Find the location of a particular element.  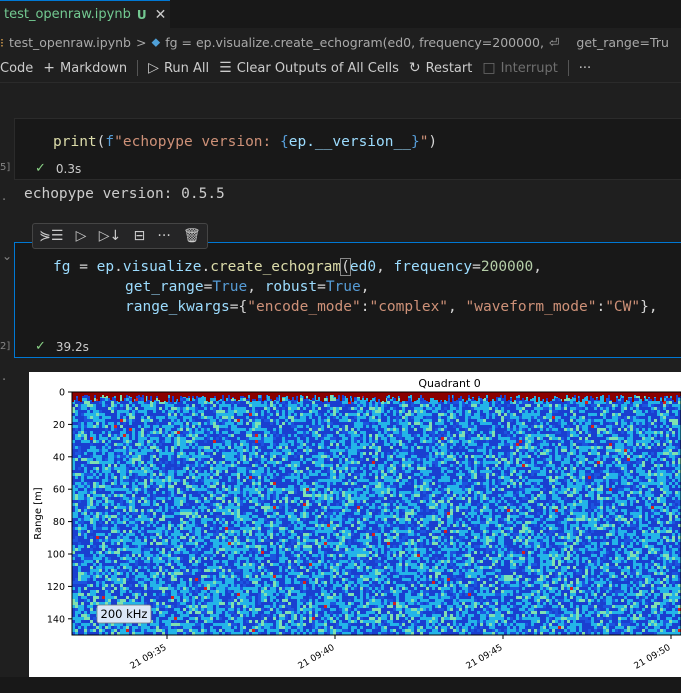

cell2-time: 39.2s is located at coordinates (72, 346).